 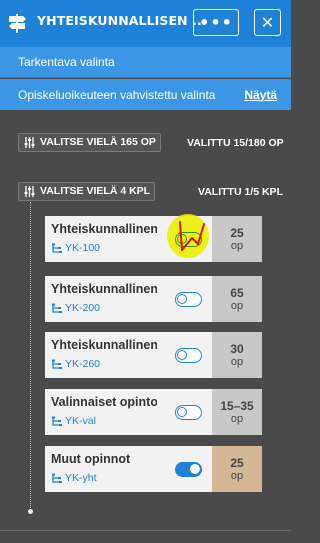 What do you see at coordinates (80, 421) in the screenshot?
I see `course-code-label: YK-val` at bounding box center [80, 421].